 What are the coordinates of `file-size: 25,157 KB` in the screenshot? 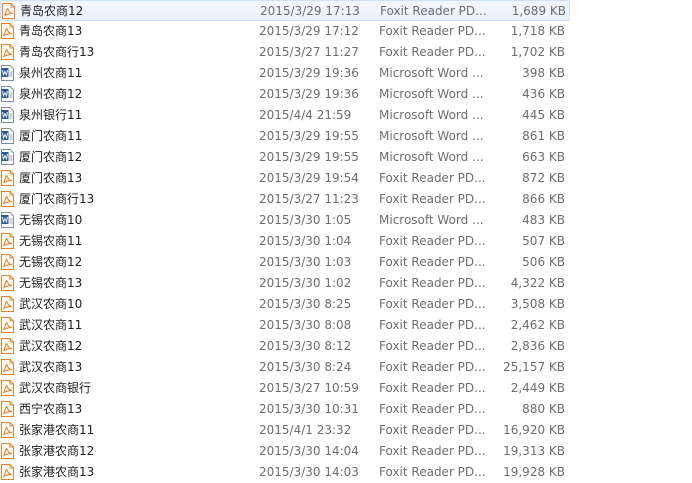 It's located at (534, 367).